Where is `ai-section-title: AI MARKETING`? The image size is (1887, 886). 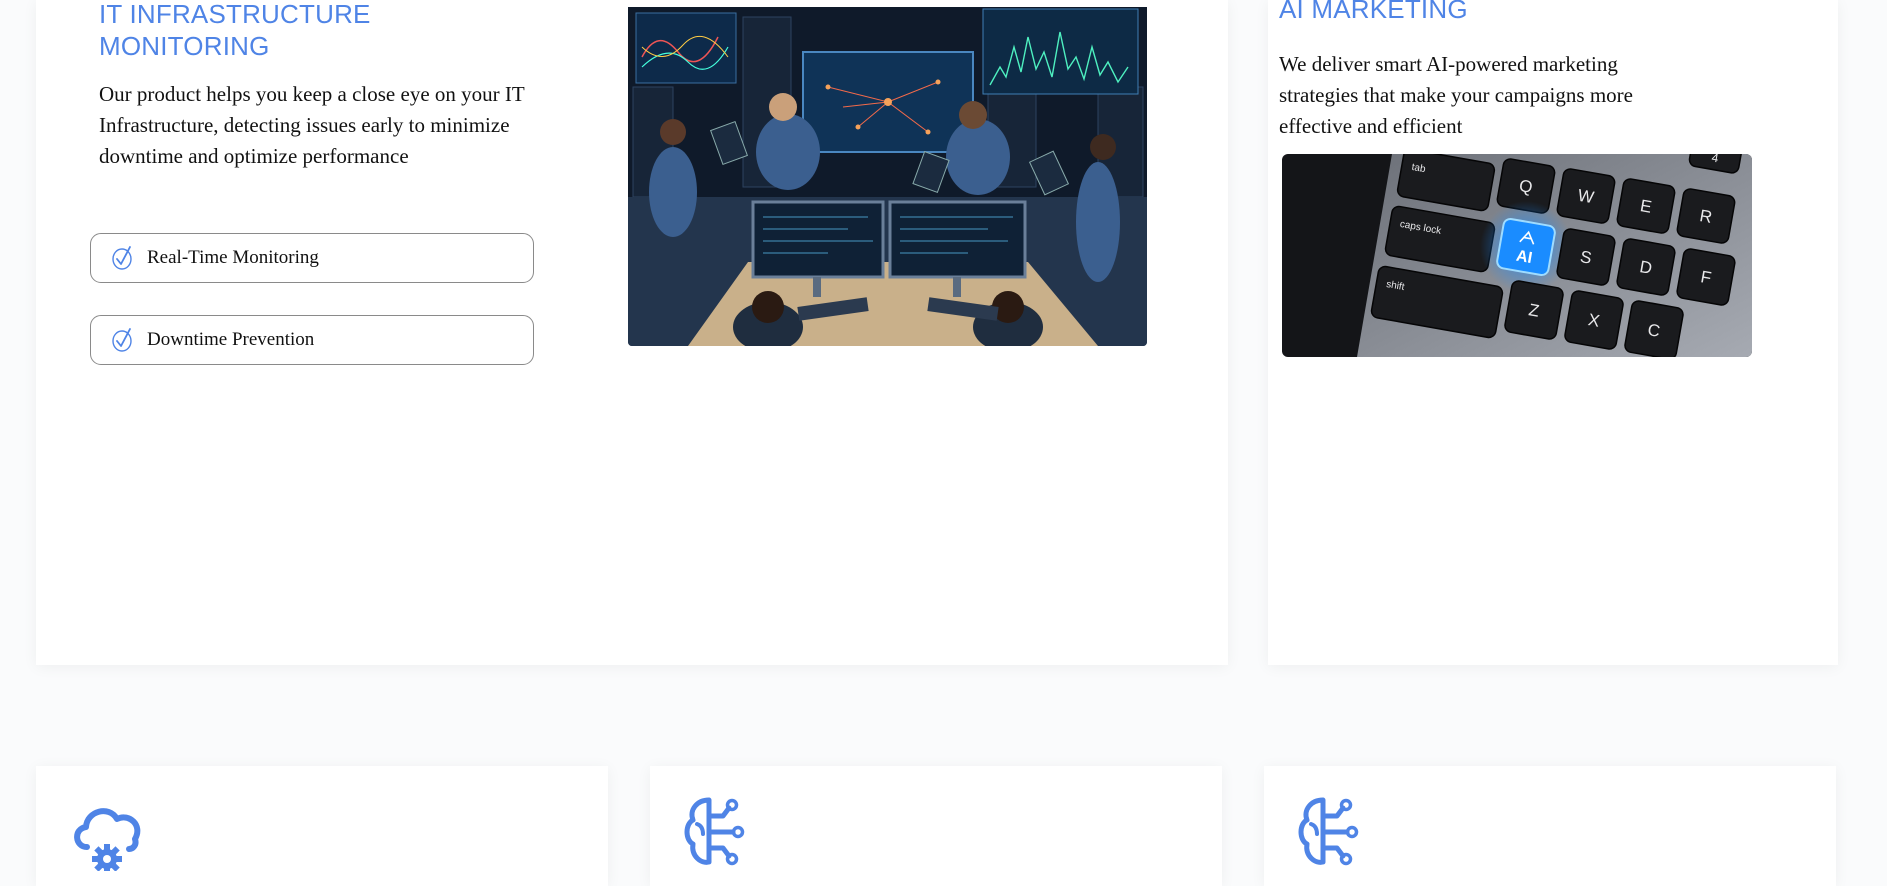
ai-section-title: AI MARKETING is located at coordinates (1373, 12).